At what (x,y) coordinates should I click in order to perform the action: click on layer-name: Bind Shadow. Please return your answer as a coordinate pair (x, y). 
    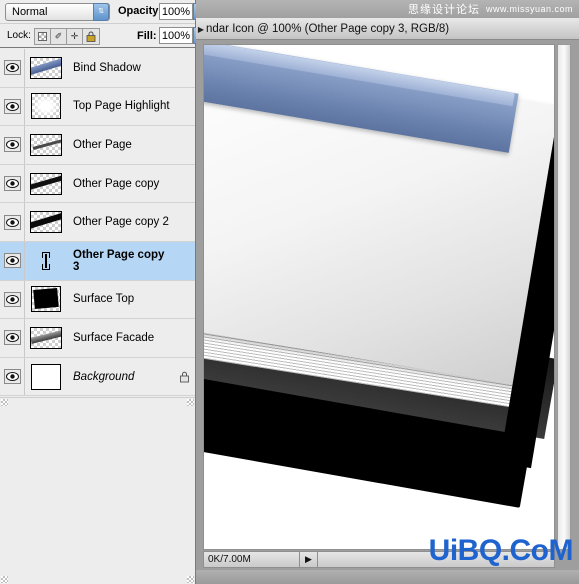
    Looking at the image, I should click on (107, 67).